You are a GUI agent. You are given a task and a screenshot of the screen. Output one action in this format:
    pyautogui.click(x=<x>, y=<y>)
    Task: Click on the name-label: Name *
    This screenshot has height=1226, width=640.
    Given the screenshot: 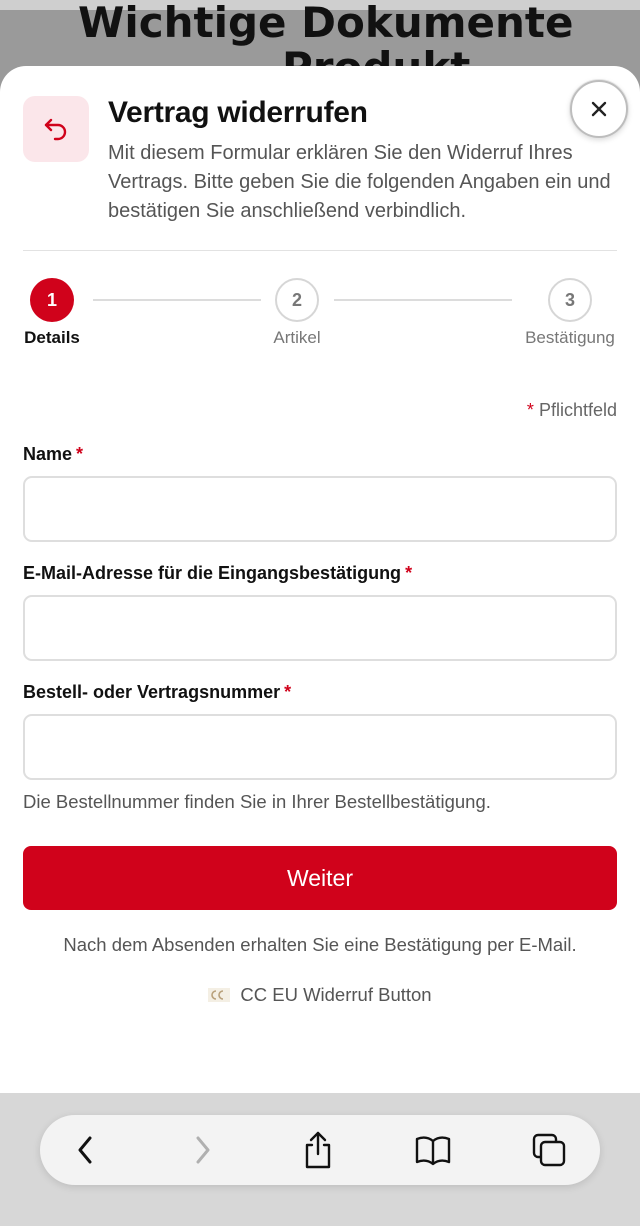 What is the action you would take?
    pyautogui.click(x=53, y=454)
    